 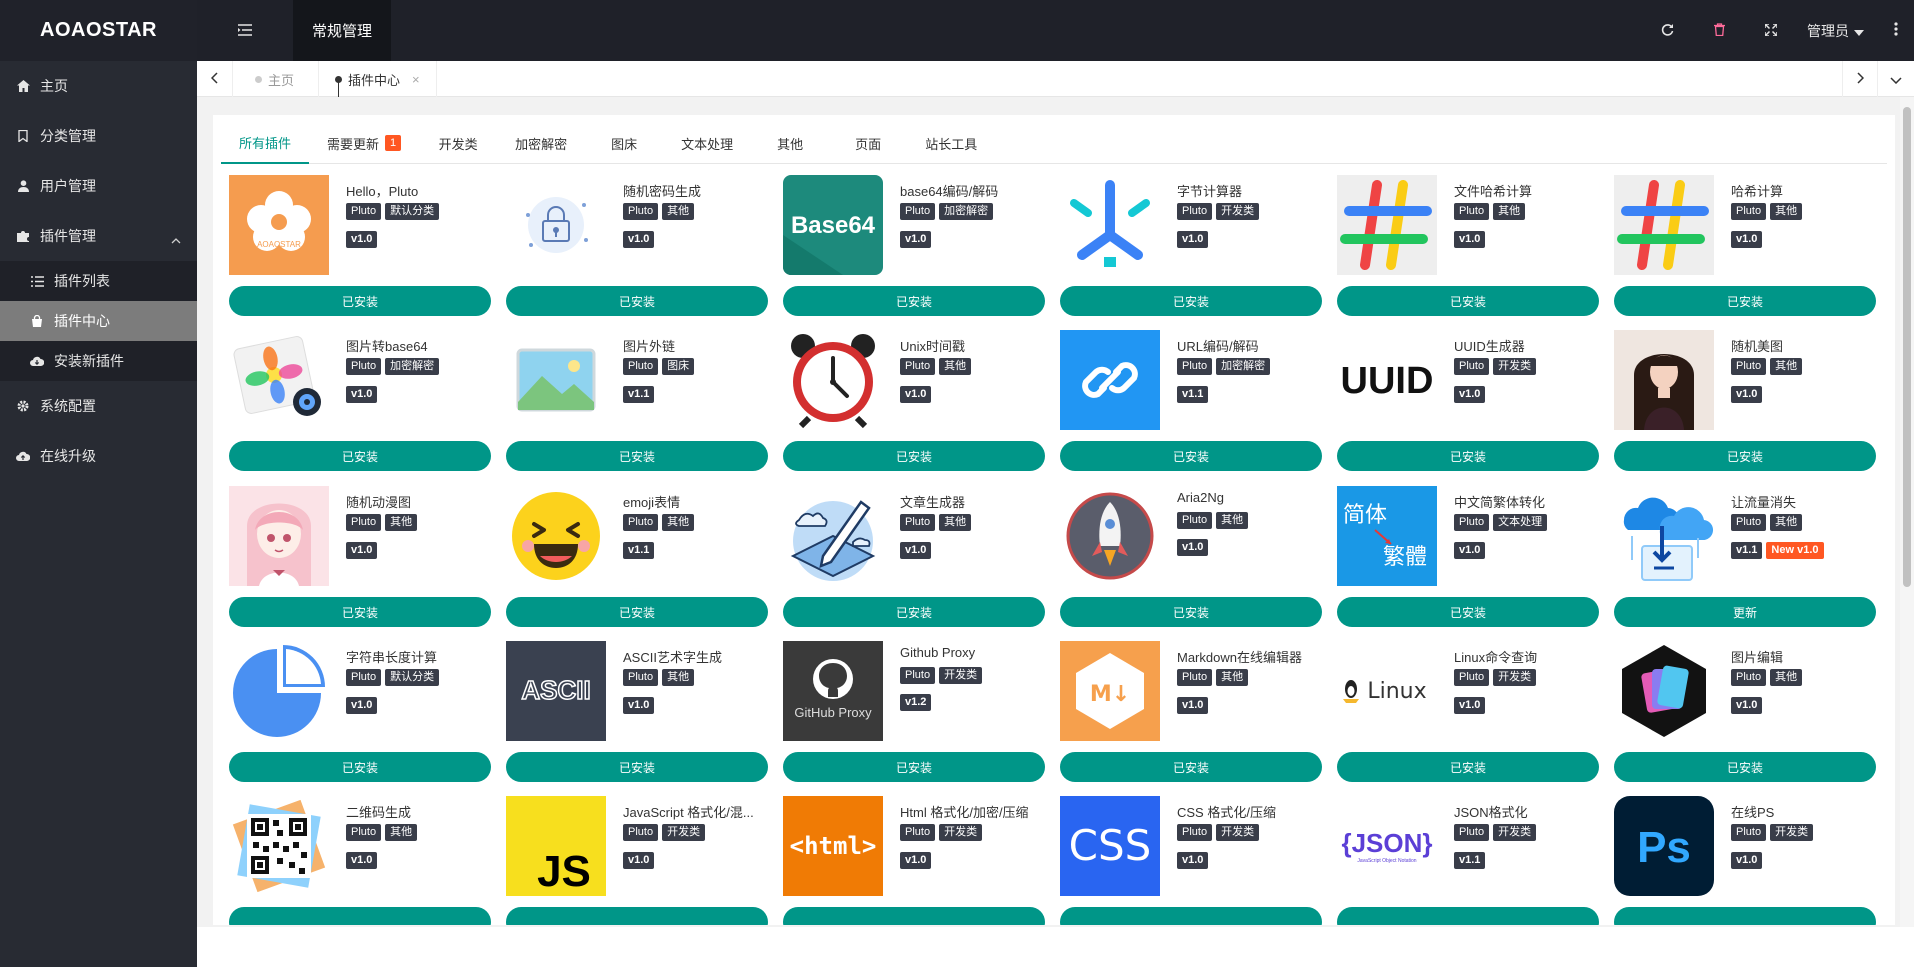 I want to click on module-tab: 常规管理, so click(x=342, y=30).